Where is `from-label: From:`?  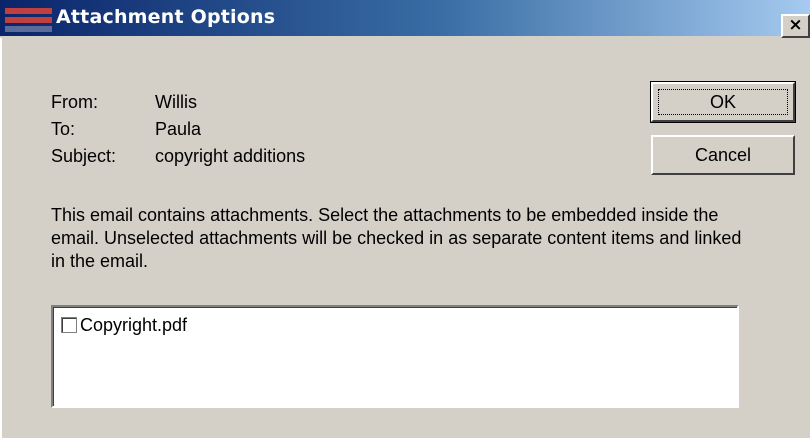
from-label: From: is located at coordinates (74, 102).